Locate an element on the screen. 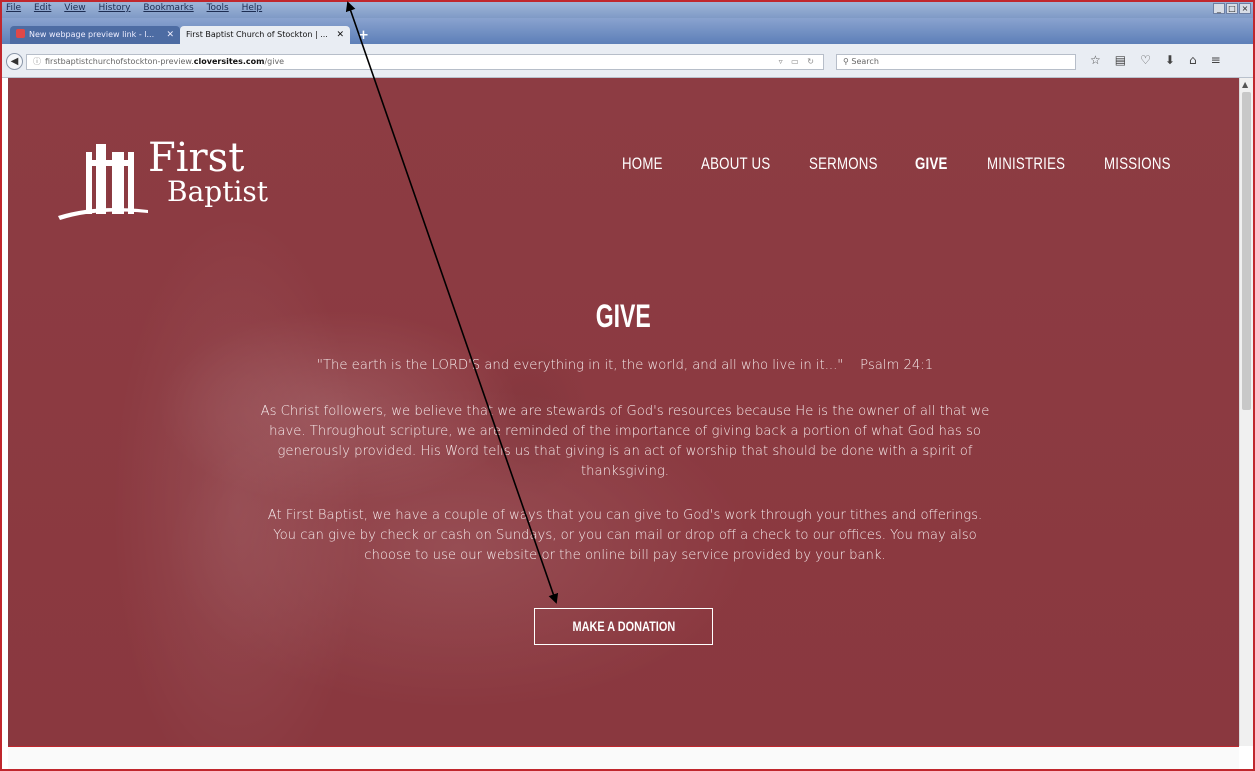 This screenshot has width=1255, height=771. new-tab-icon: + is located at coordinates (363, 35).